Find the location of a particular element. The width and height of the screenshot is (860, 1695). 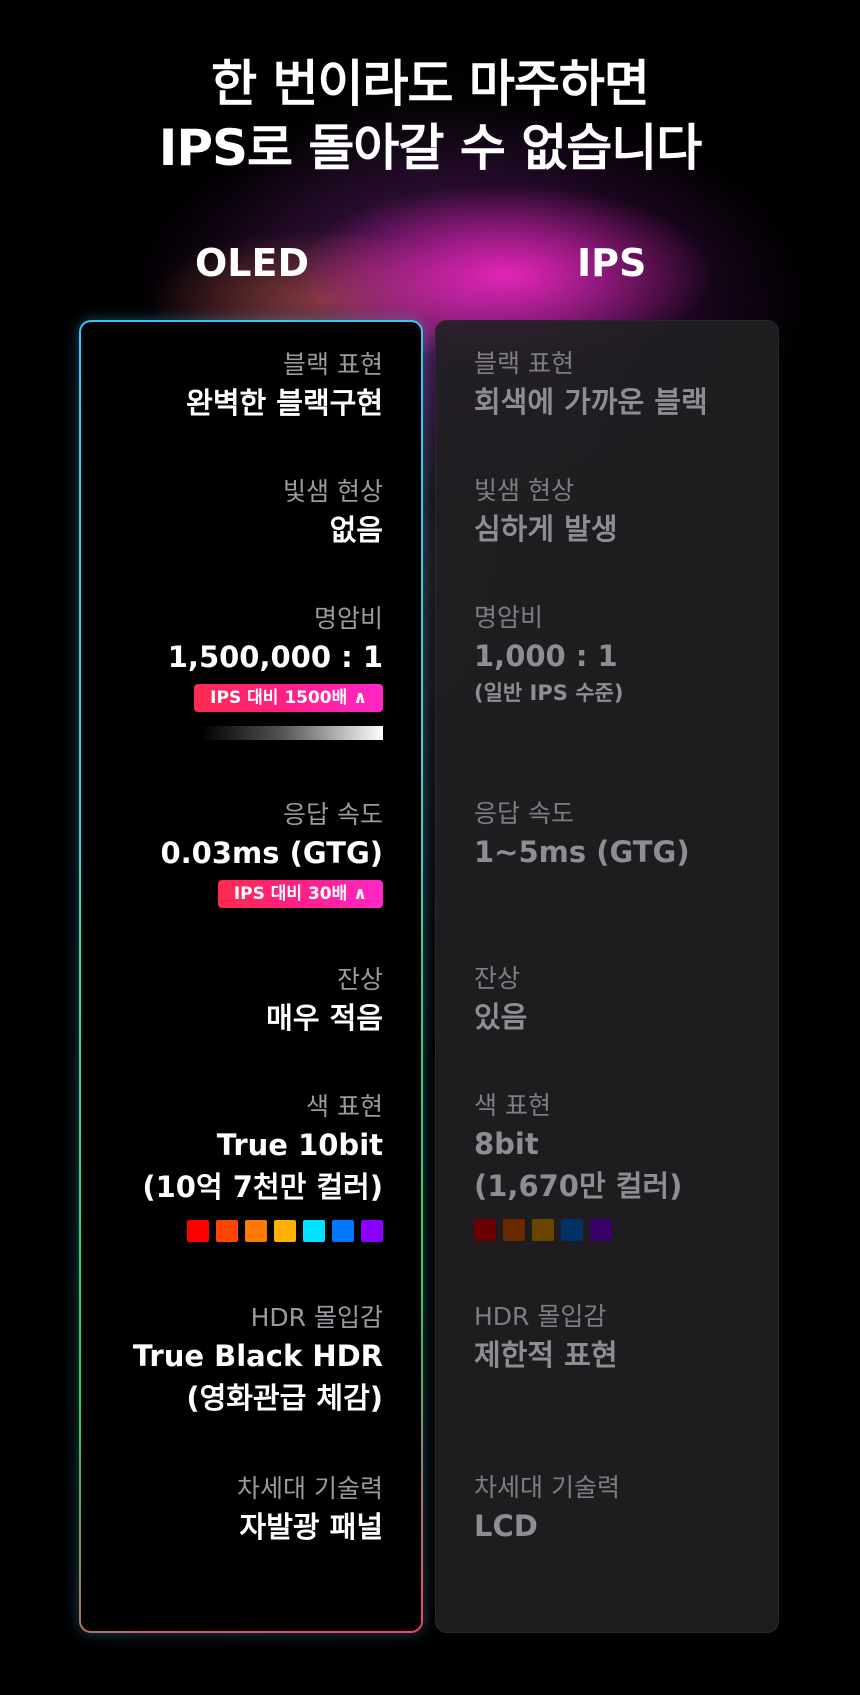

oled-response-value: 0.03ms (GTG) is located at coordinates (271, 853).